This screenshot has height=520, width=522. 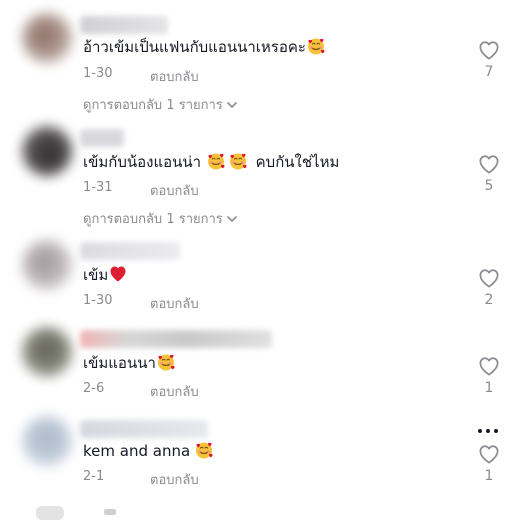 What do you see at coordinates (489, 72) in the screenshot?
I see `like-count: 7` at bounding box center [489, 72].